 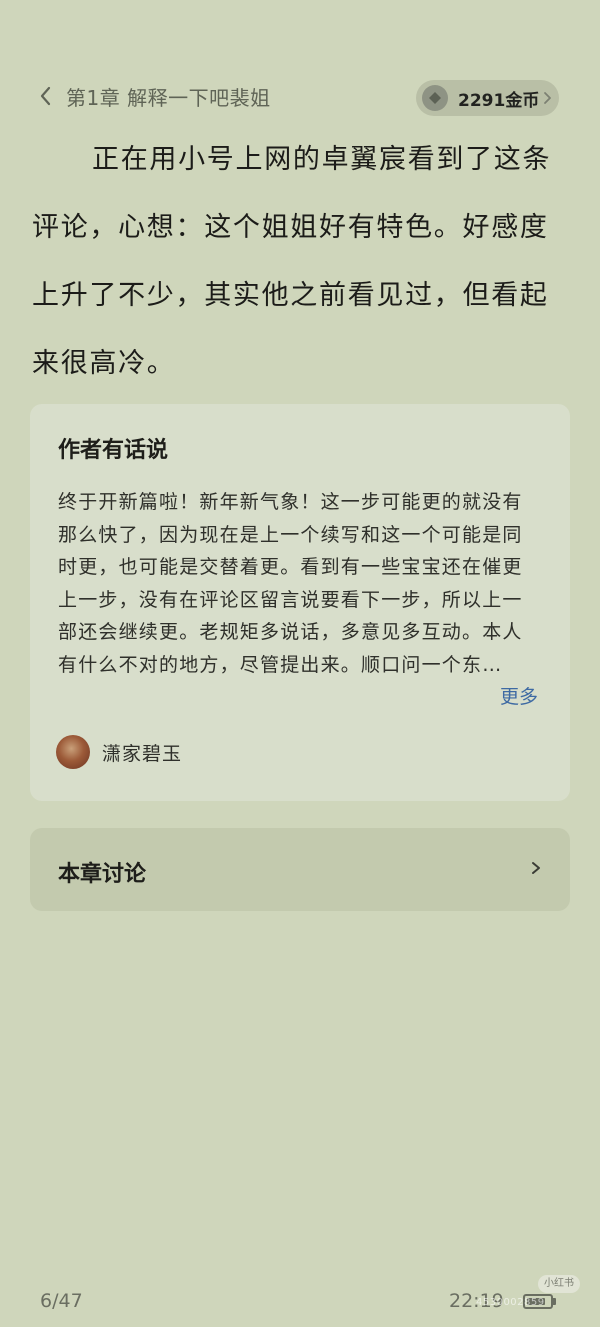 I want to click on chapter-discussion-button: 本章讨论, so click(x=300, y=869).